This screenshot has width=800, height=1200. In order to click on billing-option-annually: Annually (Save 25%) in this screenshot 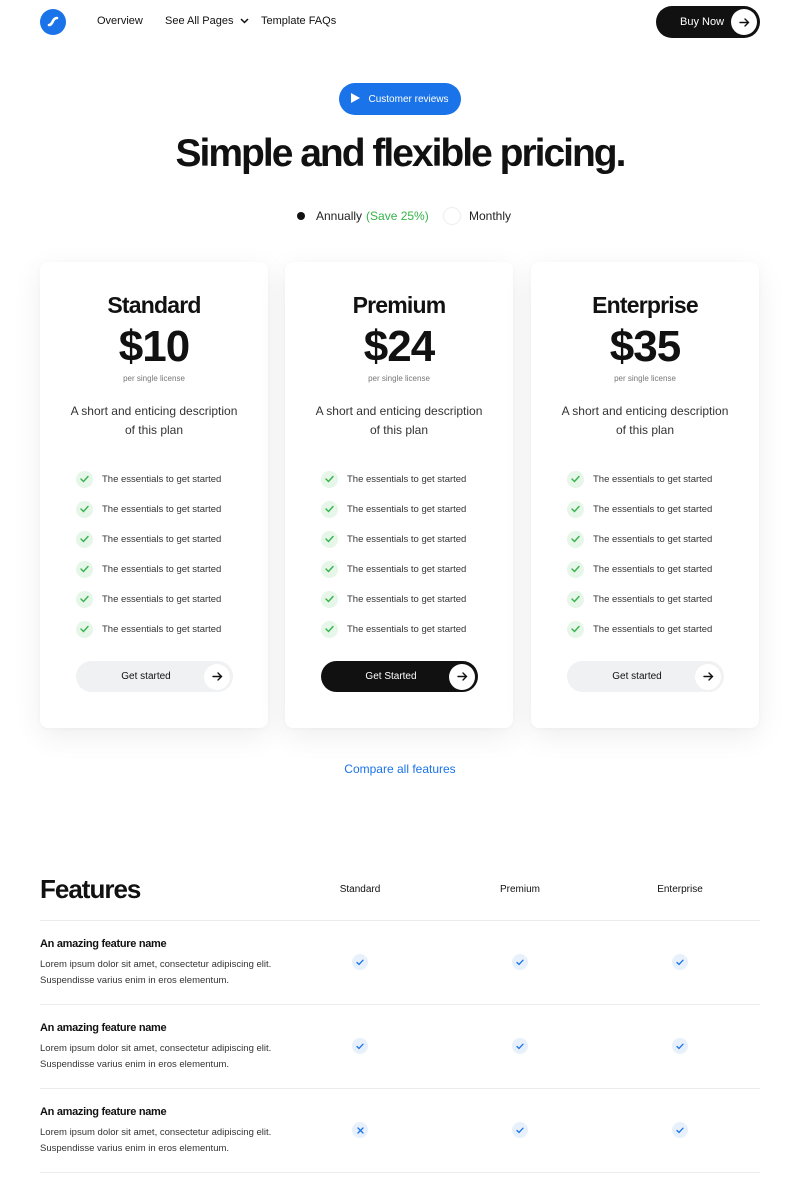, I will do `click(361, 216)`.